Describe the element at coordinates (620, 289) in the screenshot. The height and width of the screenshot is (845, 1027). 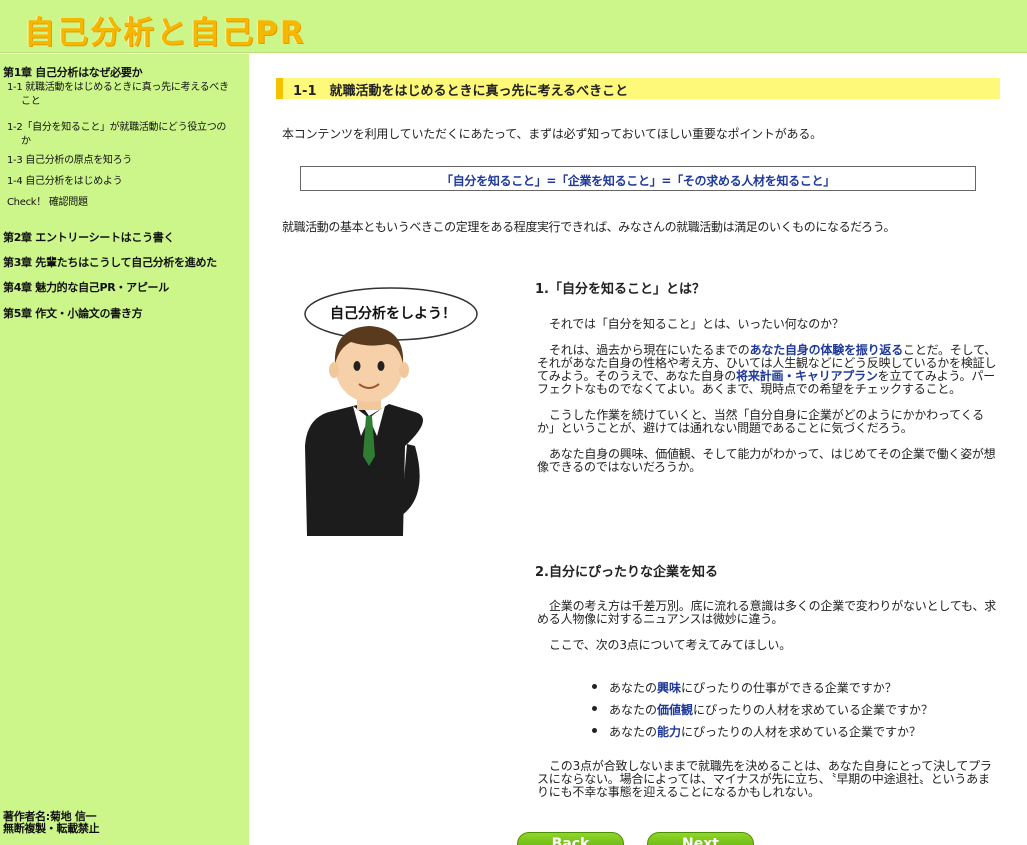
I see `section1-heading: 1.「自分を知ること」とは？` at that location.